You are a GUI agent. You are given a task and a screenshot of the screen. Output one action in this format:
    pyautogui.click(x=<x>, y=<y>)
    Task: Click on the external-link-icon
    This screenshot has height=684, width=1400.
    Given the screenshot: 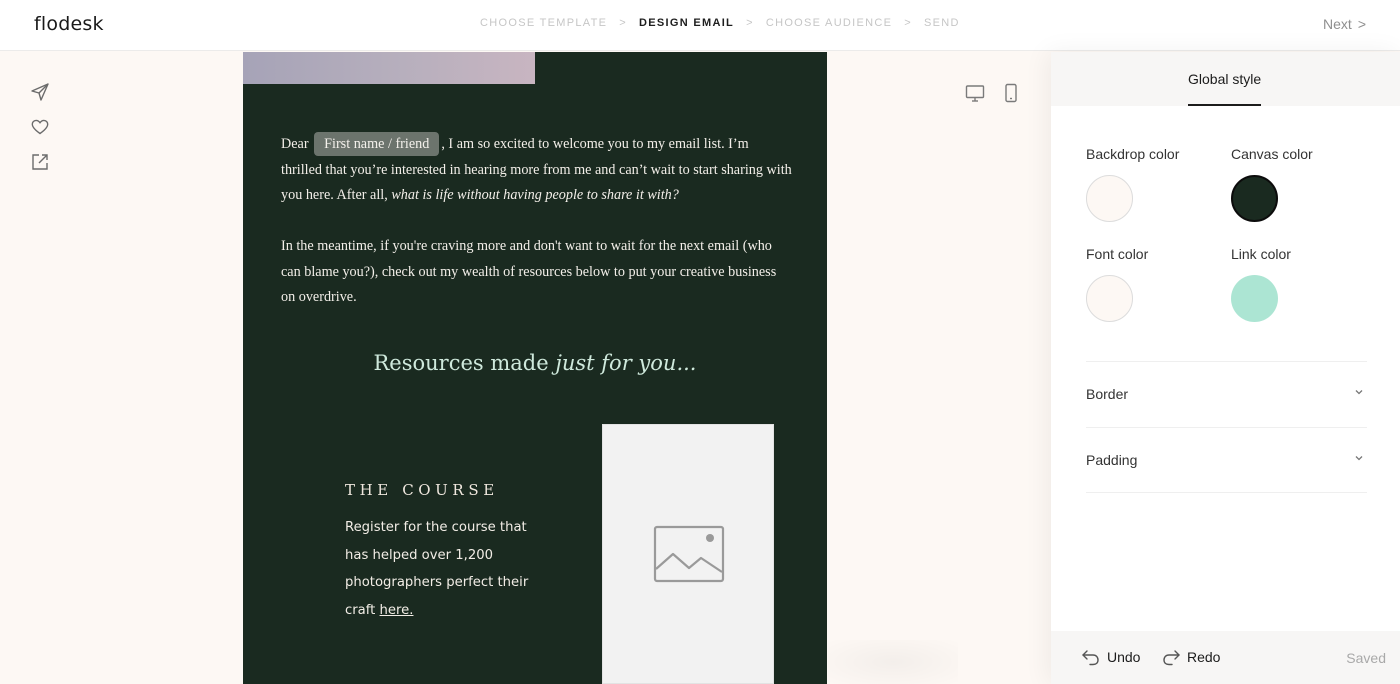 What is the action you would take?
    pyautogui.click(x=40, y=162)
    